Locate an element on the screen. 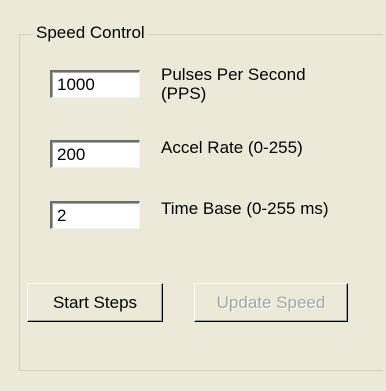  pps-input: 1000 is located at coordinates (95, 84).